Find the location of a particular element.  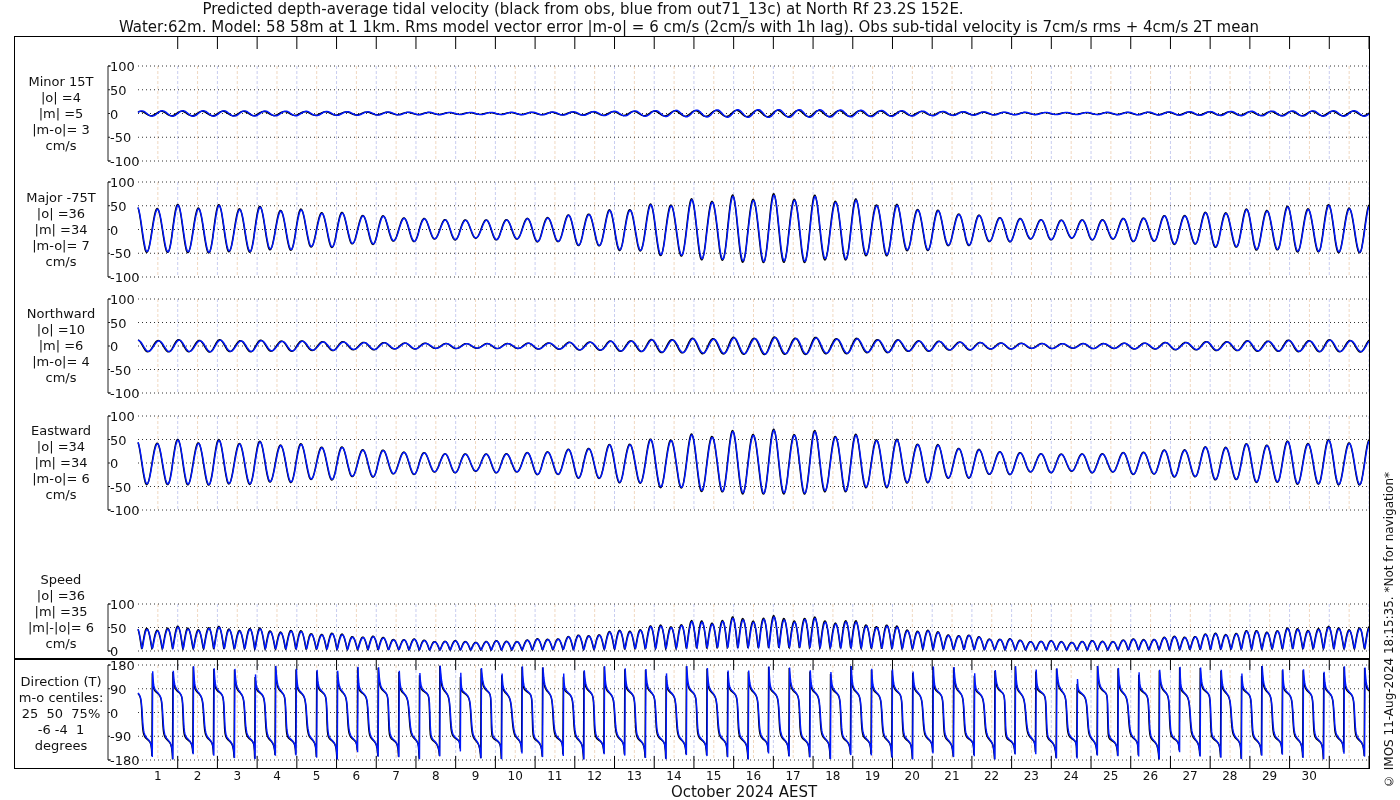

day-label: 2 is located at coordinates (197, 776).